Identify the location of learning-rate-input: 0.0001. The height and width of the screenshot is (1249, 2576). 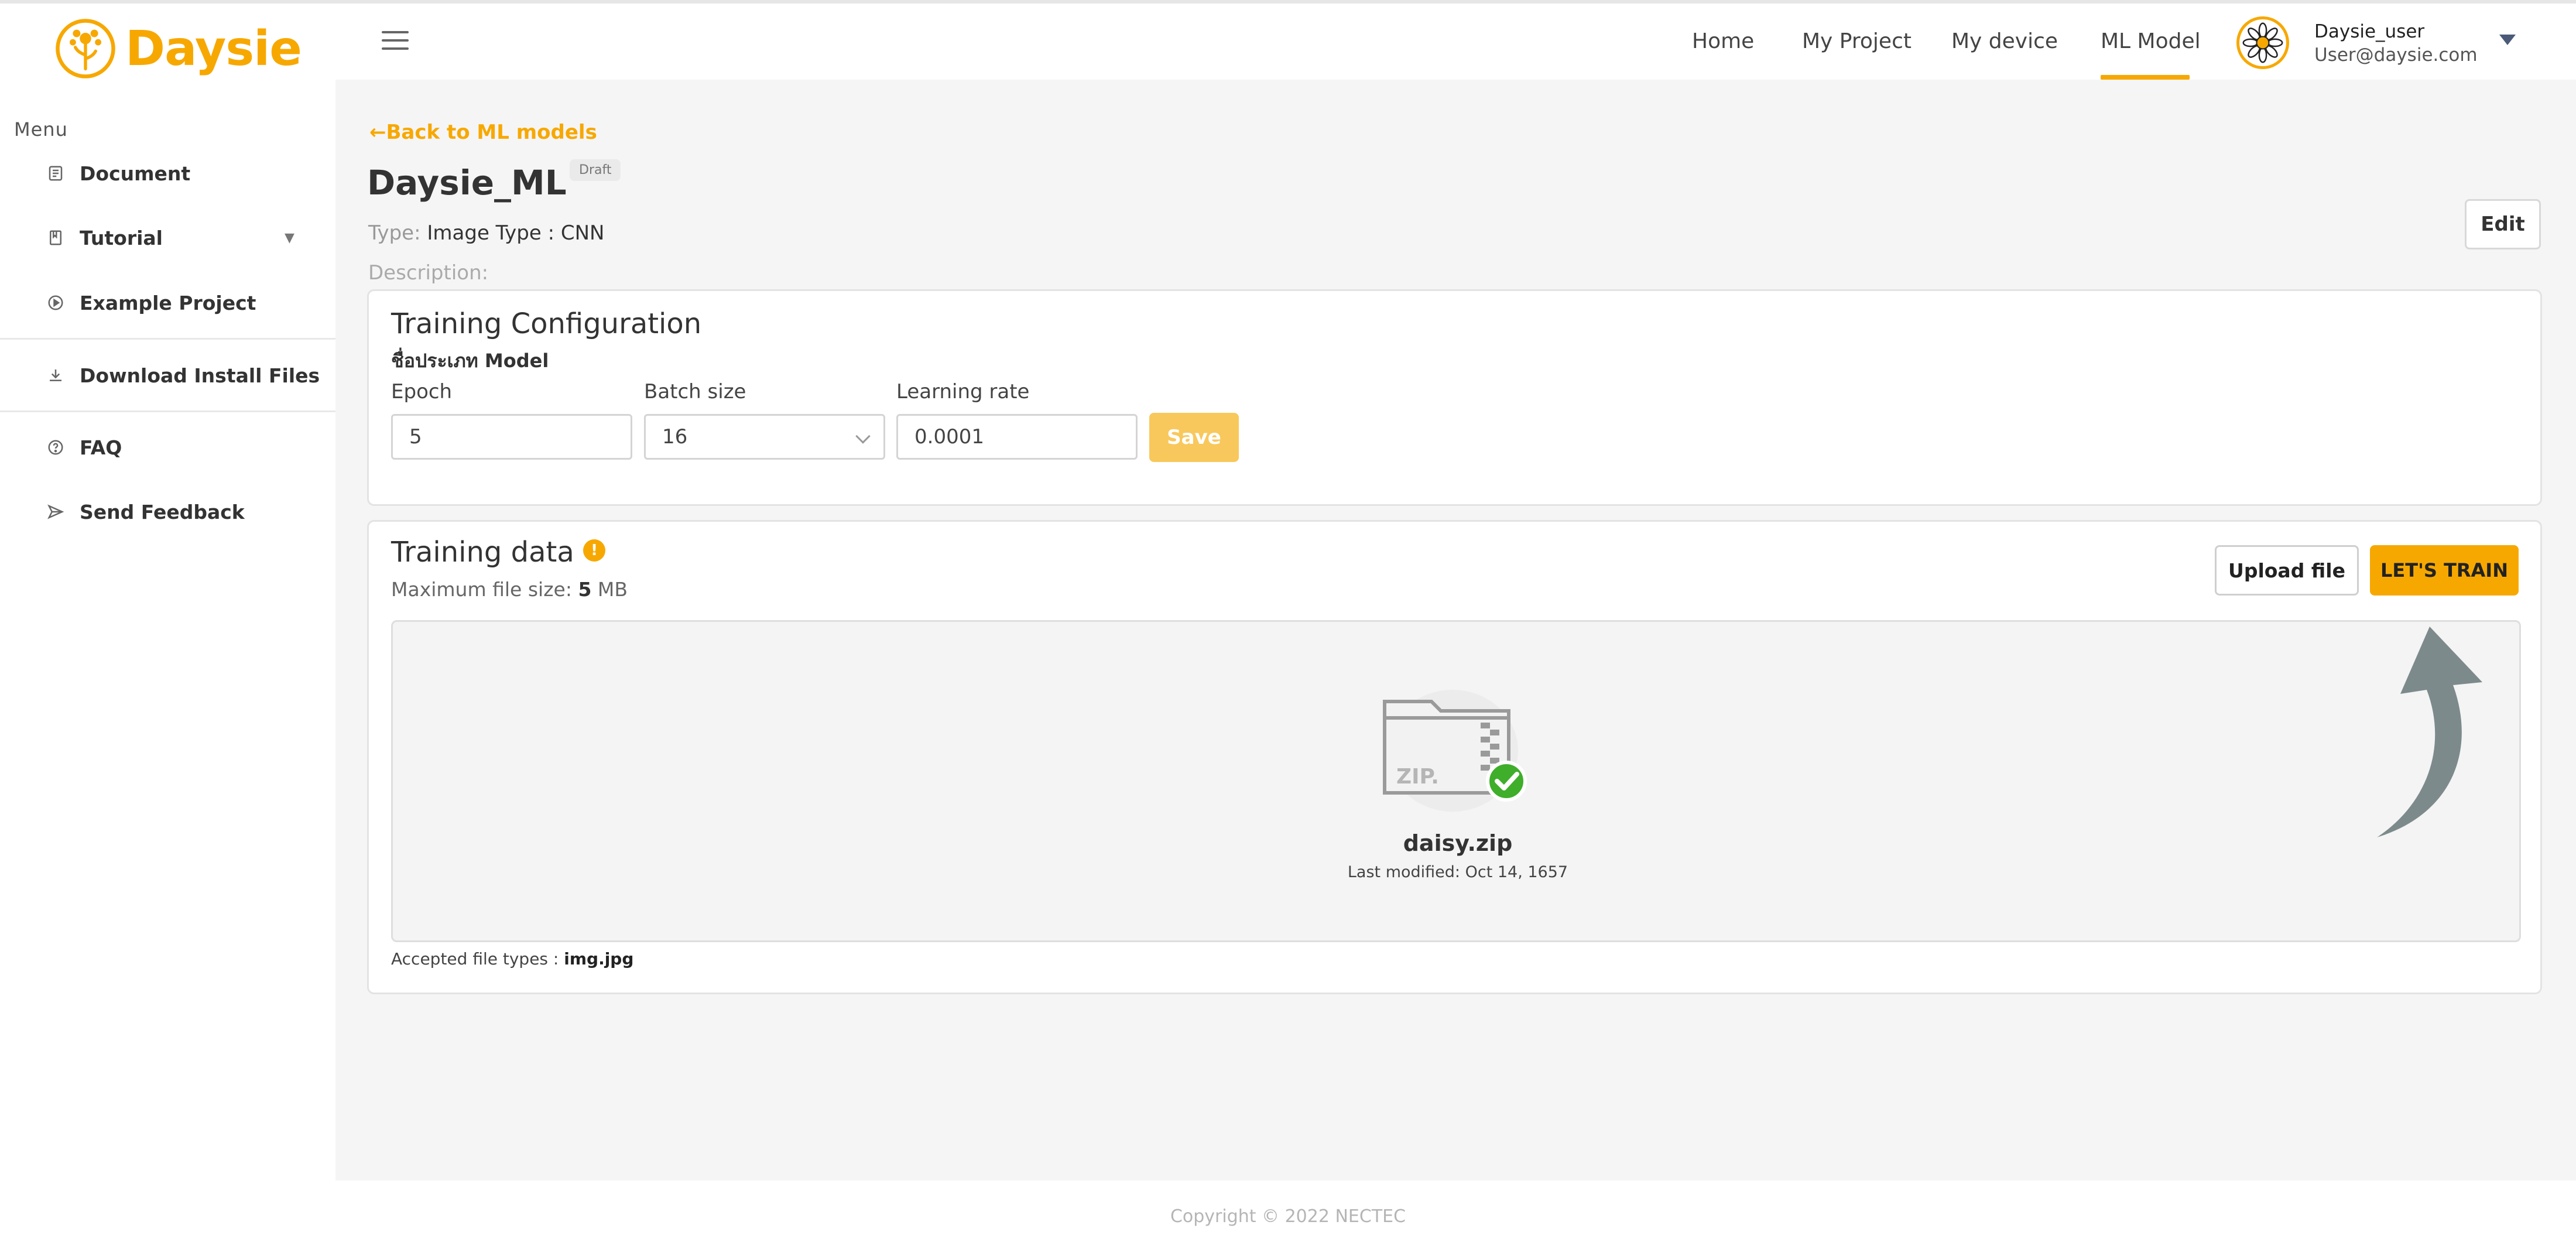
(1017, 437).